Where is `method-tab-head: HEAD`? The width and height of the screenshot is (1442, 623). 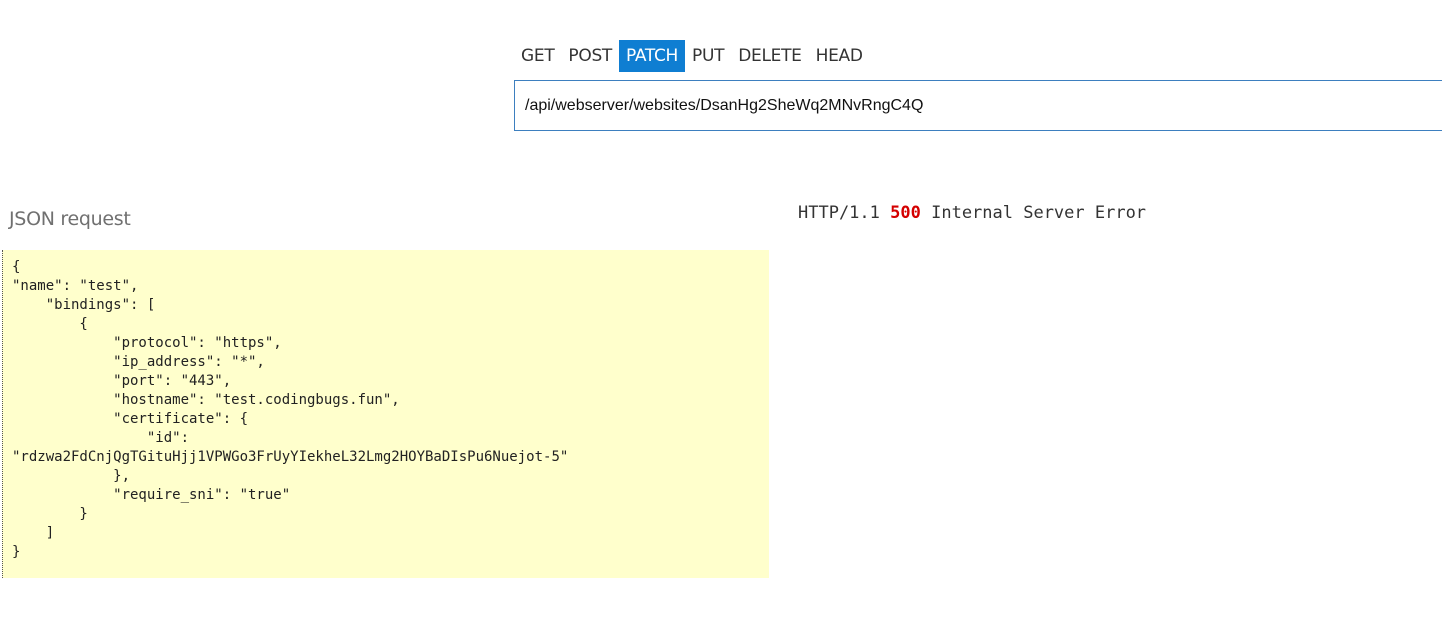
method-tab-head: HEAD is located at coordinates (839, 56).